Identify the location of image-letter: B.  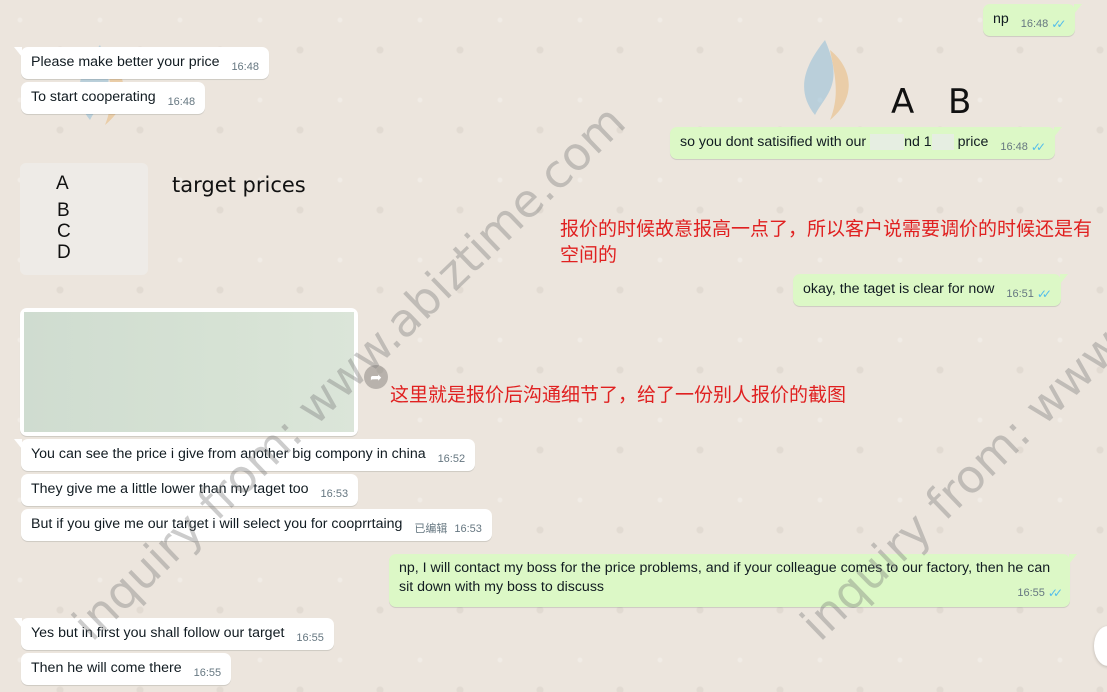
(63, 210).